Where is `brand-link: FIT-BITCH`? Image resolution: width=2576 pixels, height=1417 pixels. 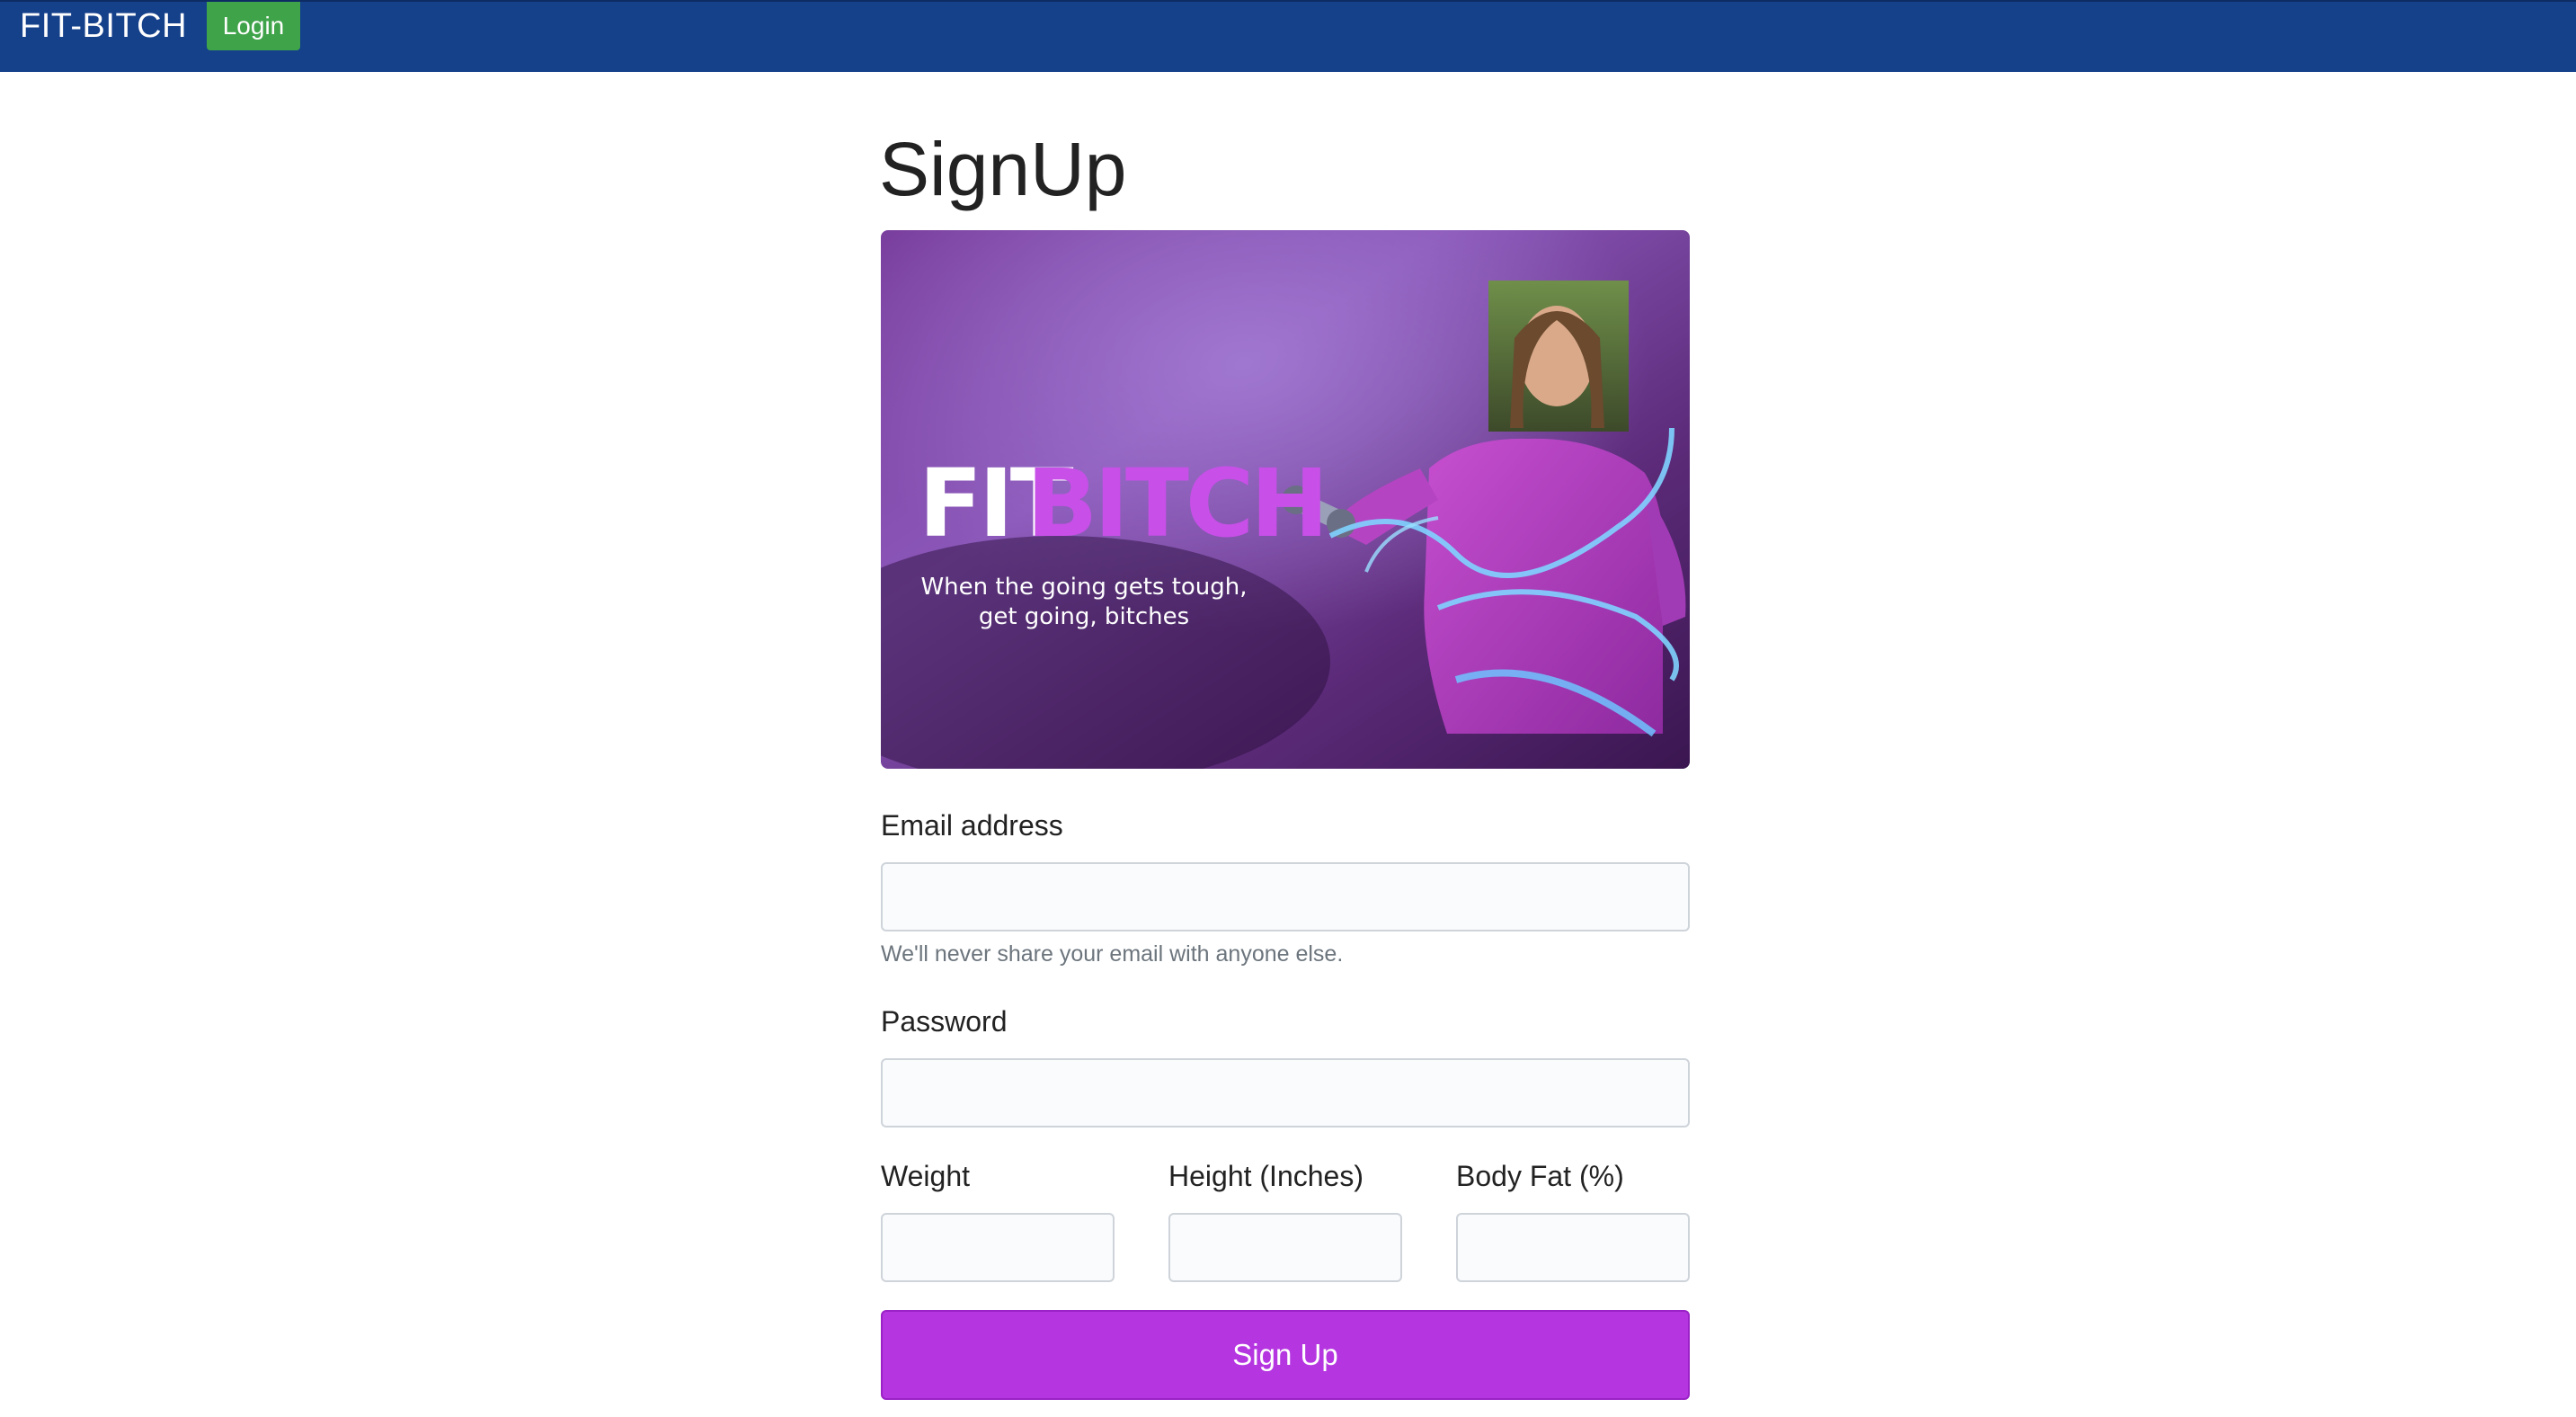
brand-link: FIT-BITCH is located at coordinates (103, 27).